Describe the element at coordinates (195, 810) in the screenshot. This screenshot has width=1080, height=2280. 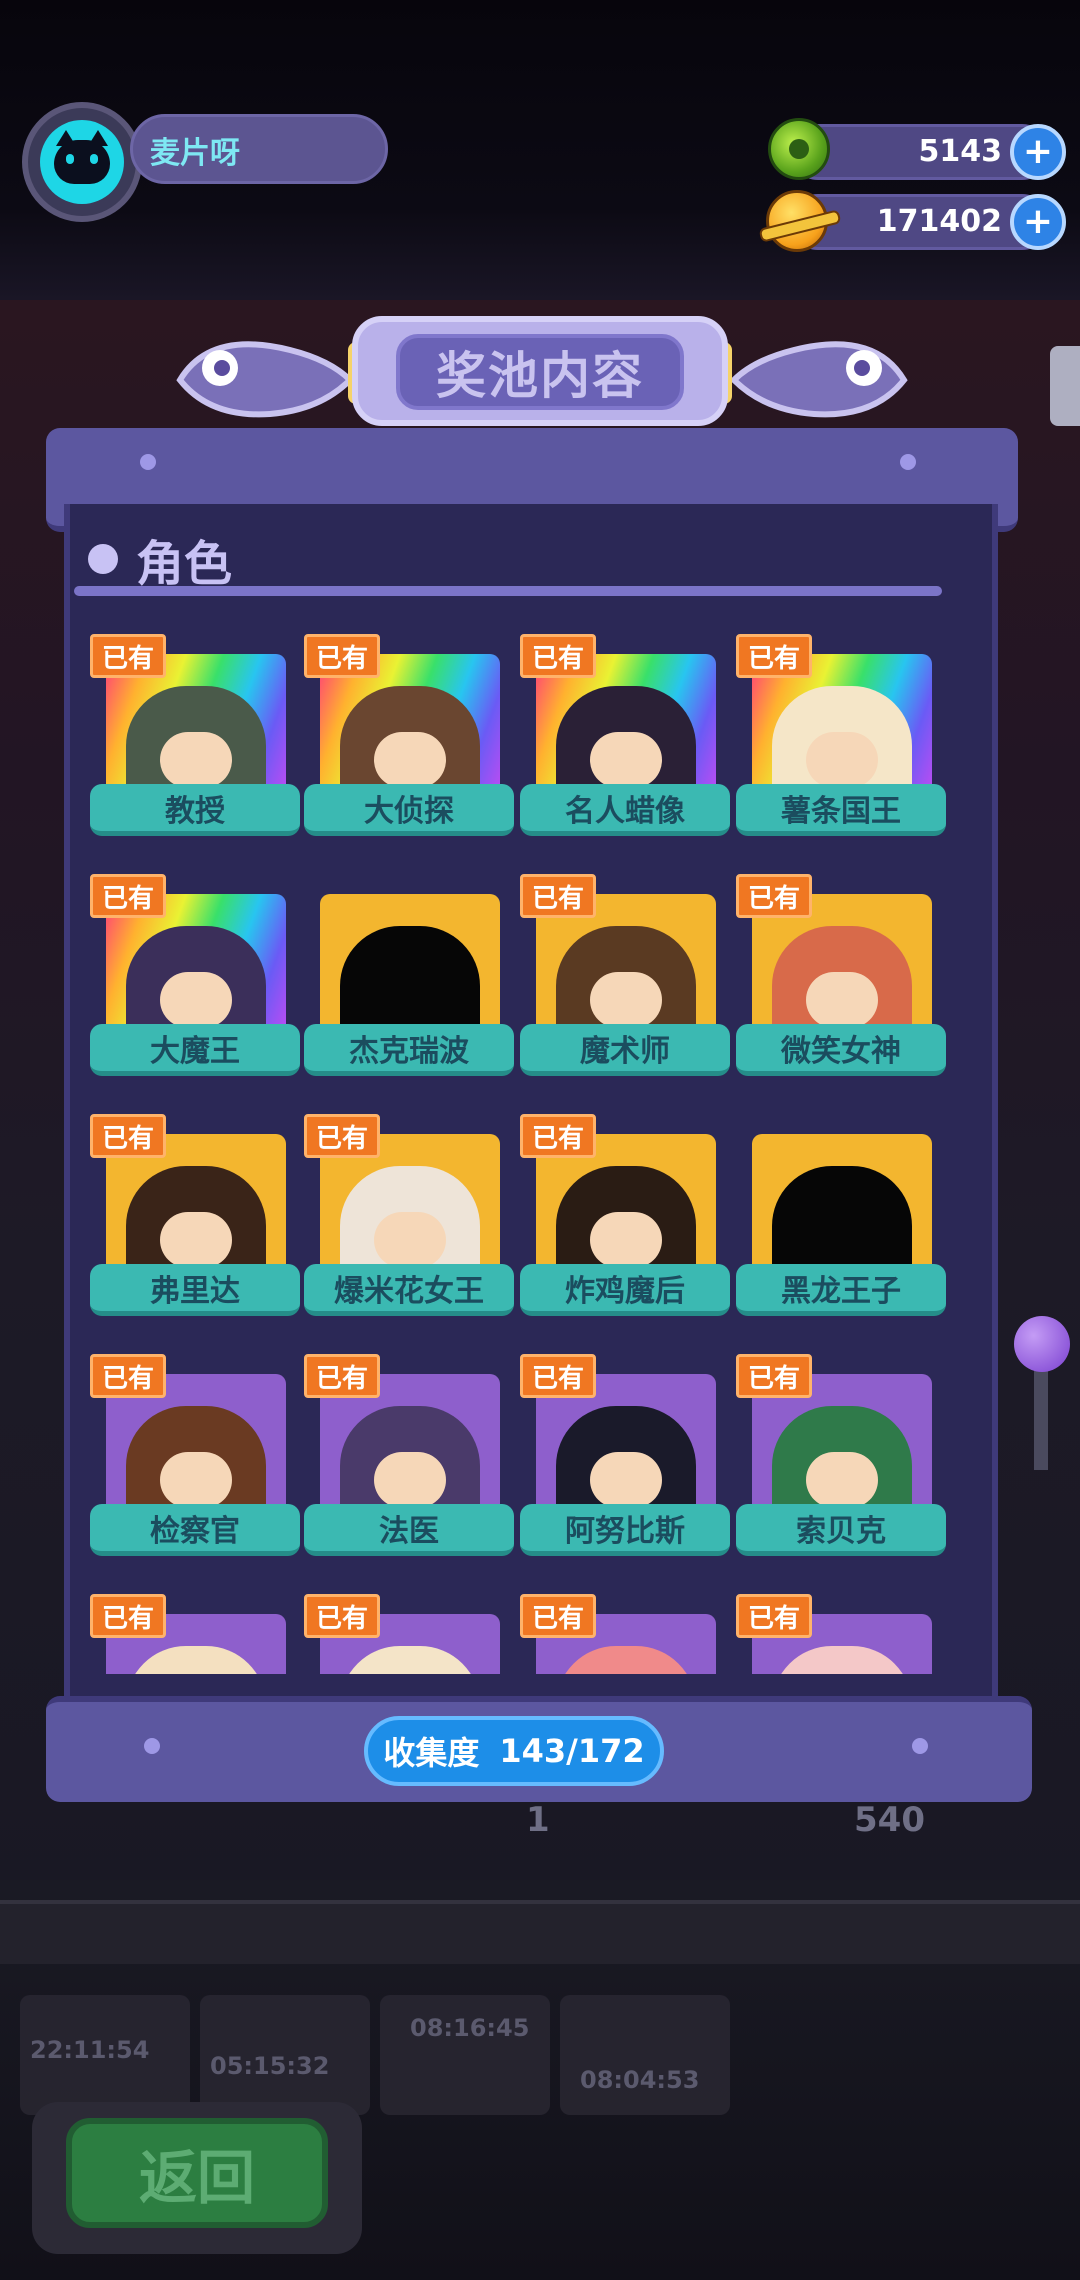
I see `character-name: 教授` at that location.